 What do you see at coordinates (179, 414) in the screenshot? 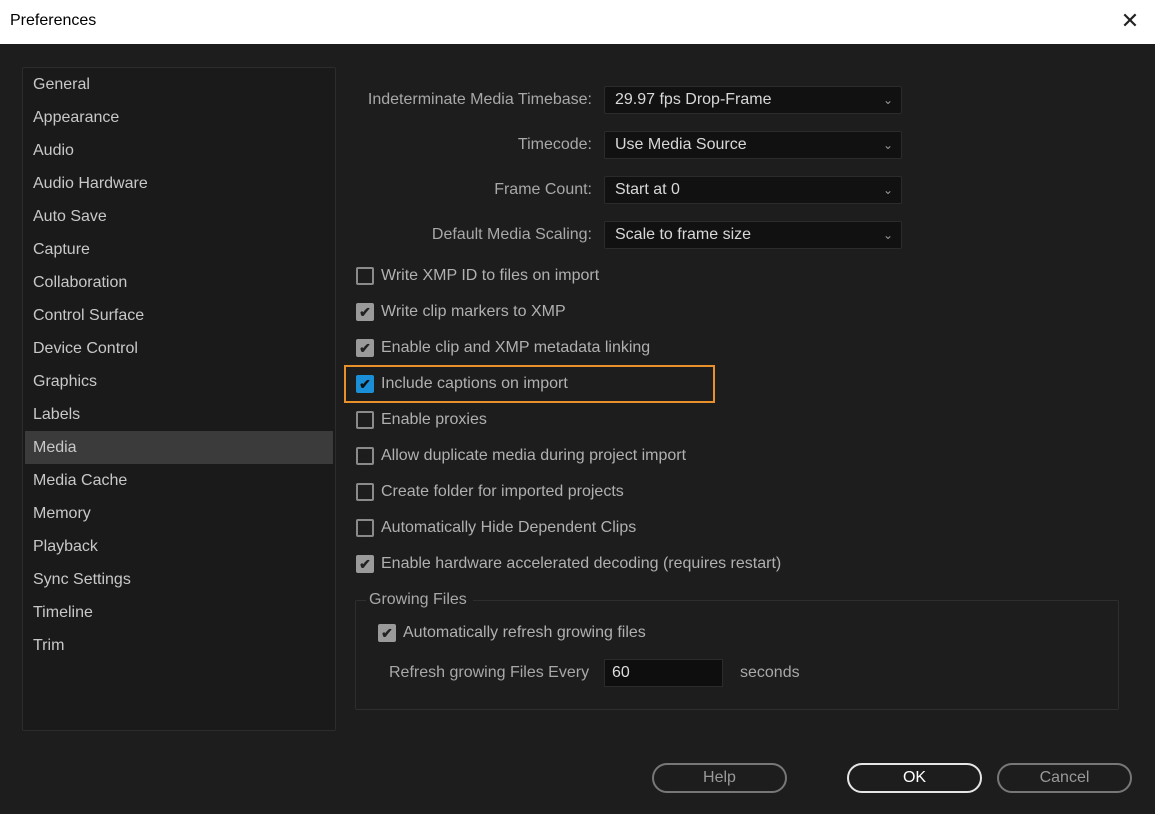
I see `sidebar-item-labels: Labels` at bounding box center [179, 414].